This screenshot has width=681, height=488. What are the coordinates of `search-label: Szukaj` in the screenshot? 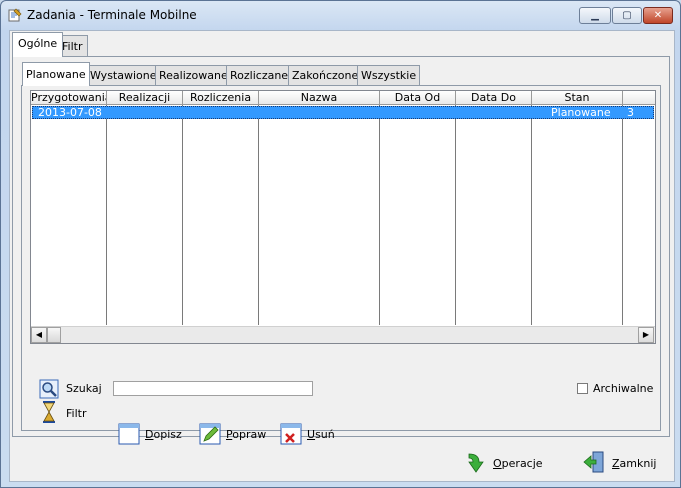 It's located at (84, 388).